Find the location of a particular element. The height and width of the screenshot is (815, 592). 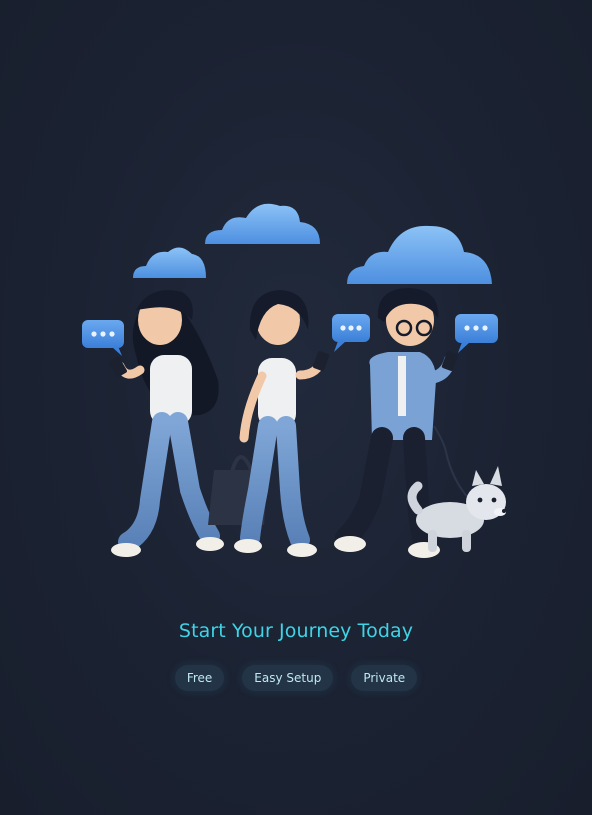

chip-easy-setup: Easy Setup is located at coordinates (288, 678).